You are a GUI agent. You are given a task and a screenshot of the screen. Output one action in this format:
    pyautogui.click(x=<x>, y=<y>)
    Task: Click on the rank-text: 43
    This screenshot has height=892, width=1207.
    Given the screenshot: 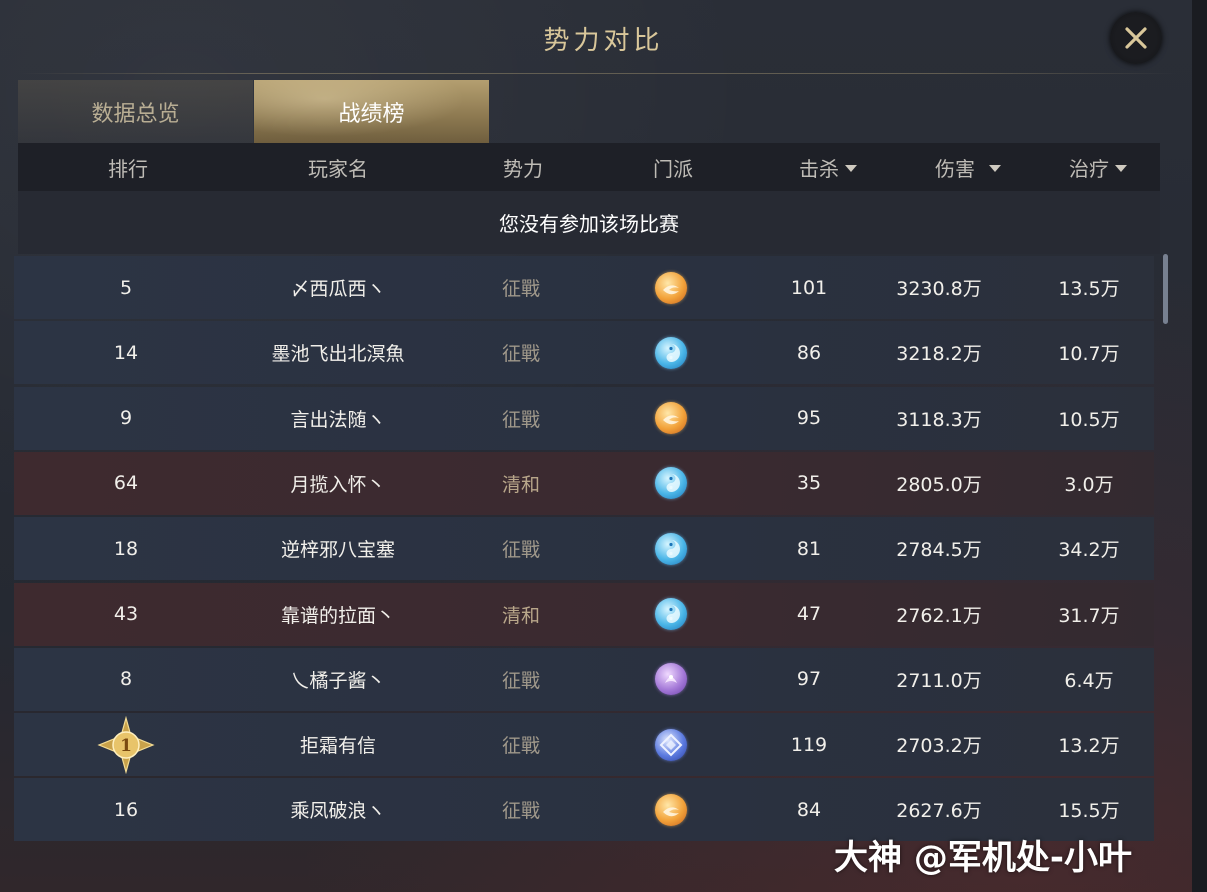 What is the action you would take?
    pyautogui.click(x=126, y=614)
    